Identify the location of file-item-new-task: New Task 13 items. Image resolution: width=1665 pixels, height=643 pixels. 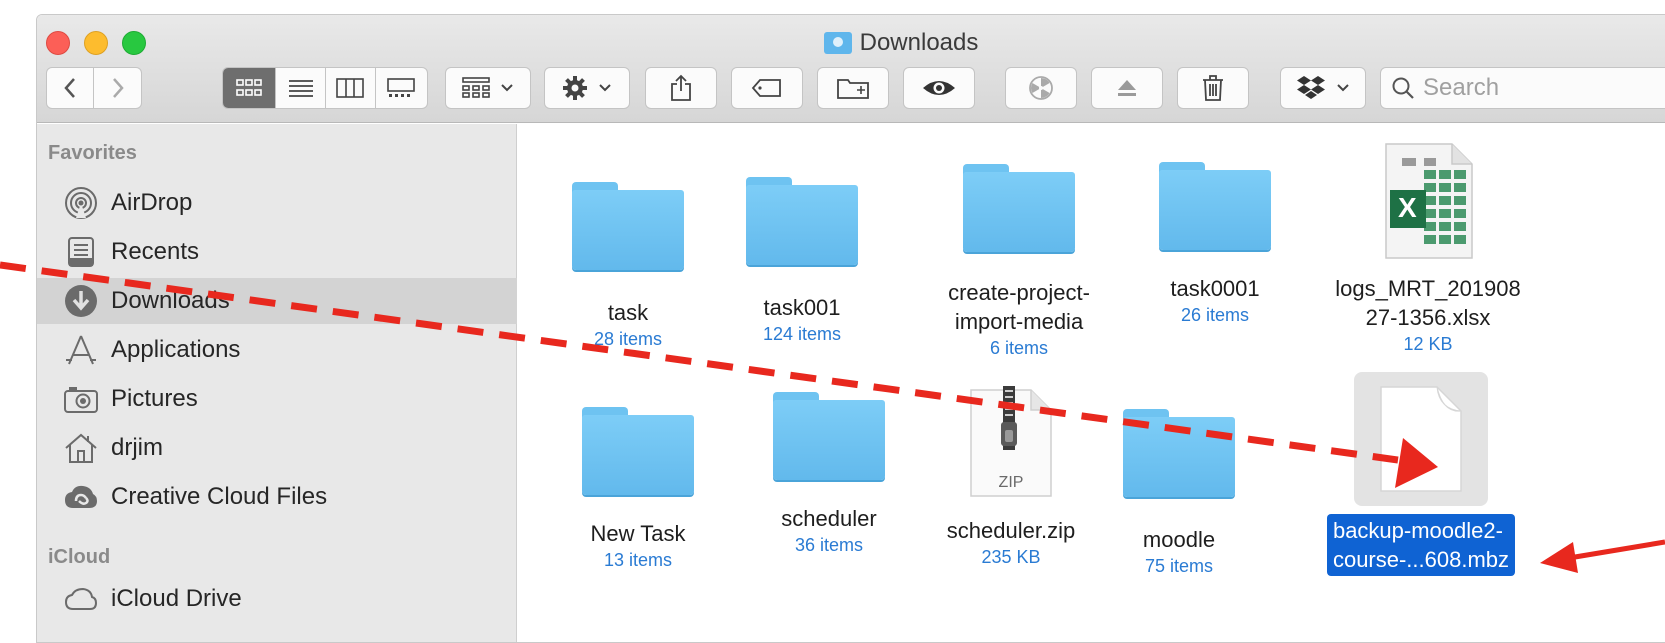
(638, 489).